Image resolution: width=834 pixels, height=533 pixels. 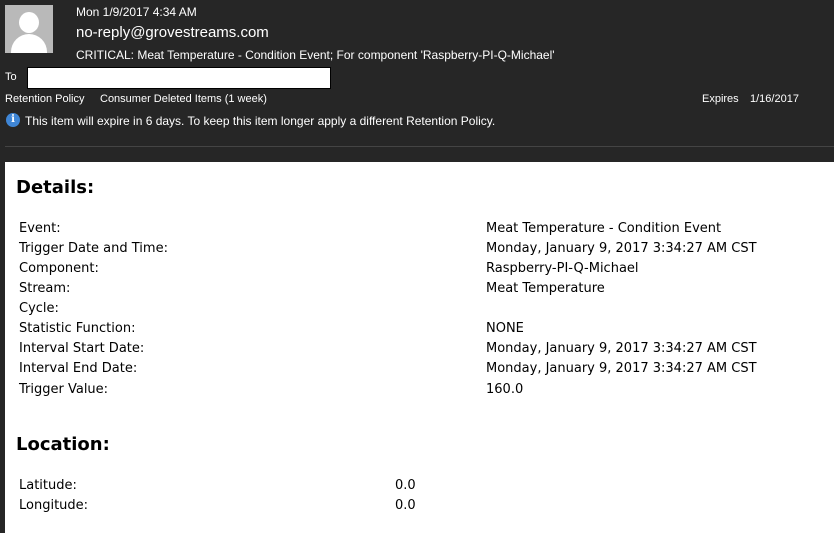 What do you see at coordinates (621, 248) in the screenshot?
I see `detail-value-trigger-date: Monday, January 9, 2017 3:34:27 AM CST` at bounding box center [621, 248].